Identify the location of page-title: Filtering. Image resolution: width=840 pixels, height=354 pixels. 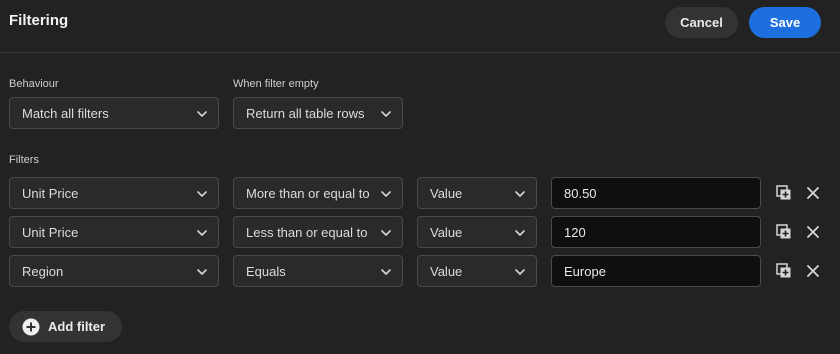
(39, 20).